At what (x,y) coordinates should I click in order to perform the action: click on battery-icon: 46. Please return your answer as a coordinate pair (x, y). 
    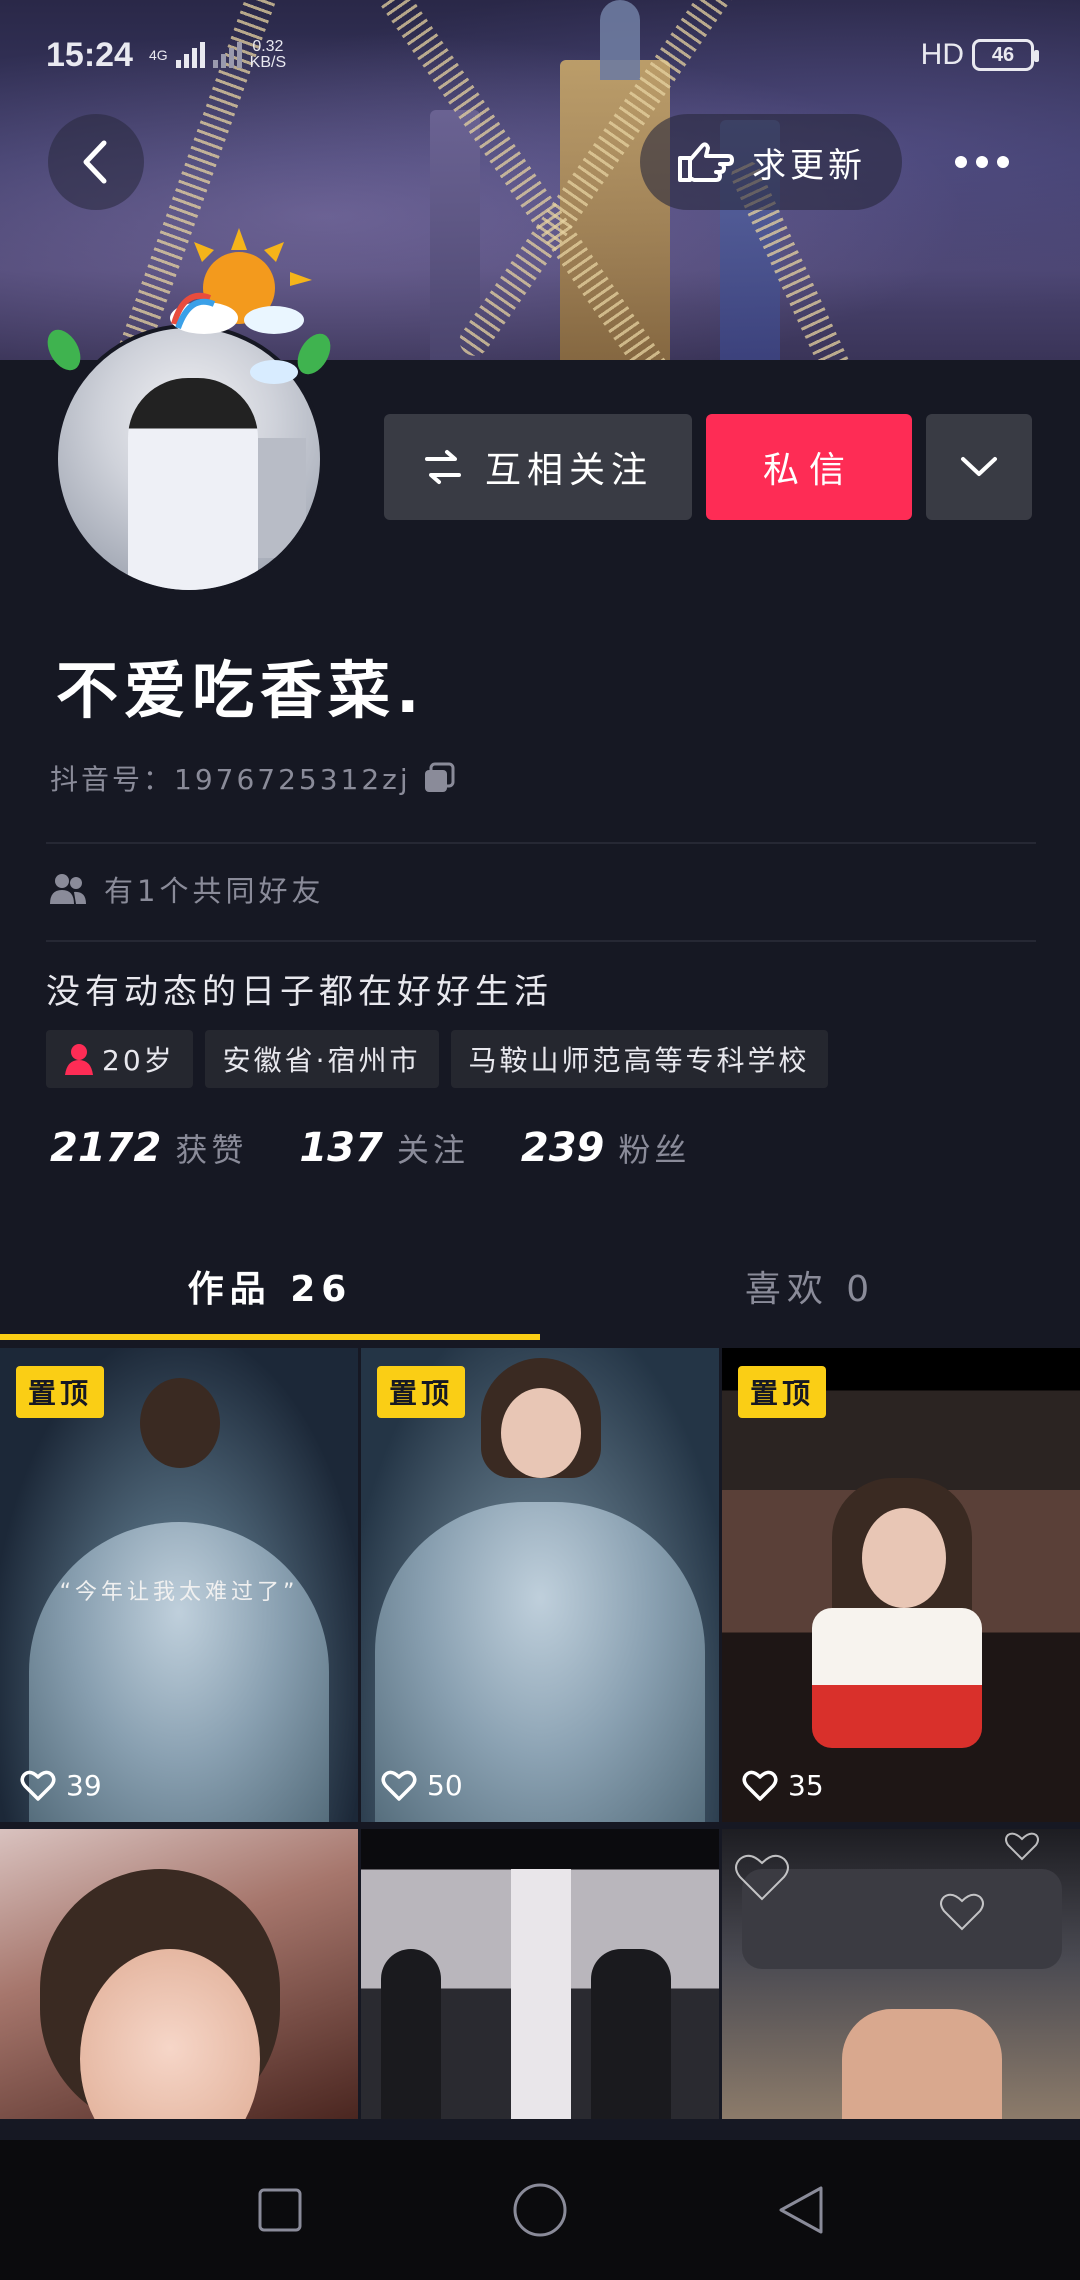
    Looking at the image, I should click on (1005, 55).